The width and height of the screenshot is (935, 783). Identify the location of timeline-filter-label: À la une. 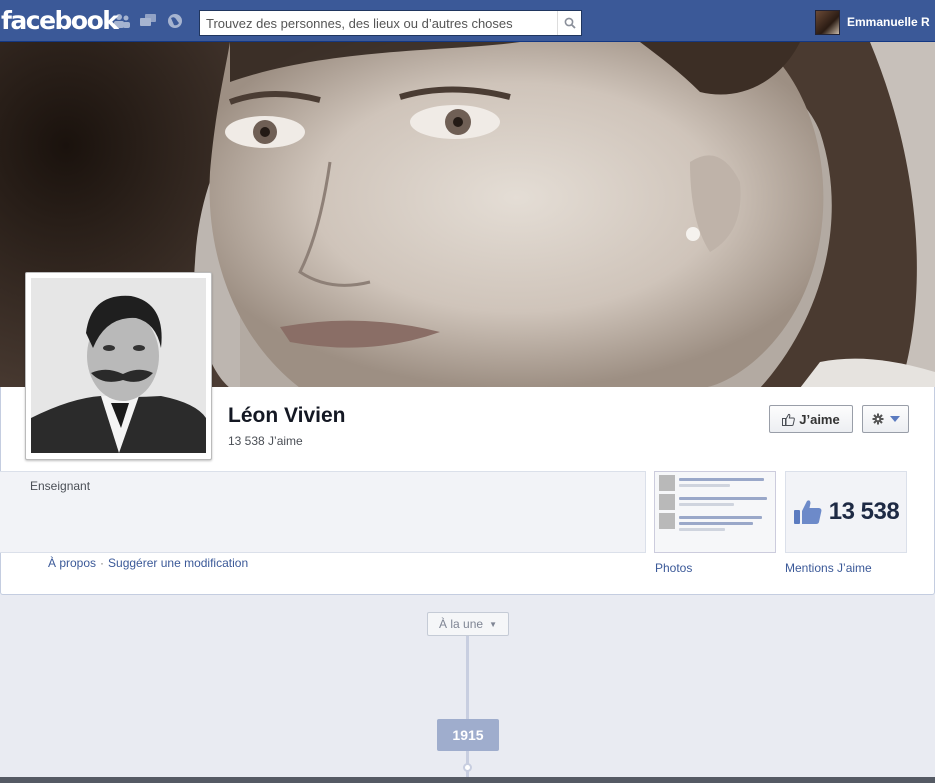
(461, 624).